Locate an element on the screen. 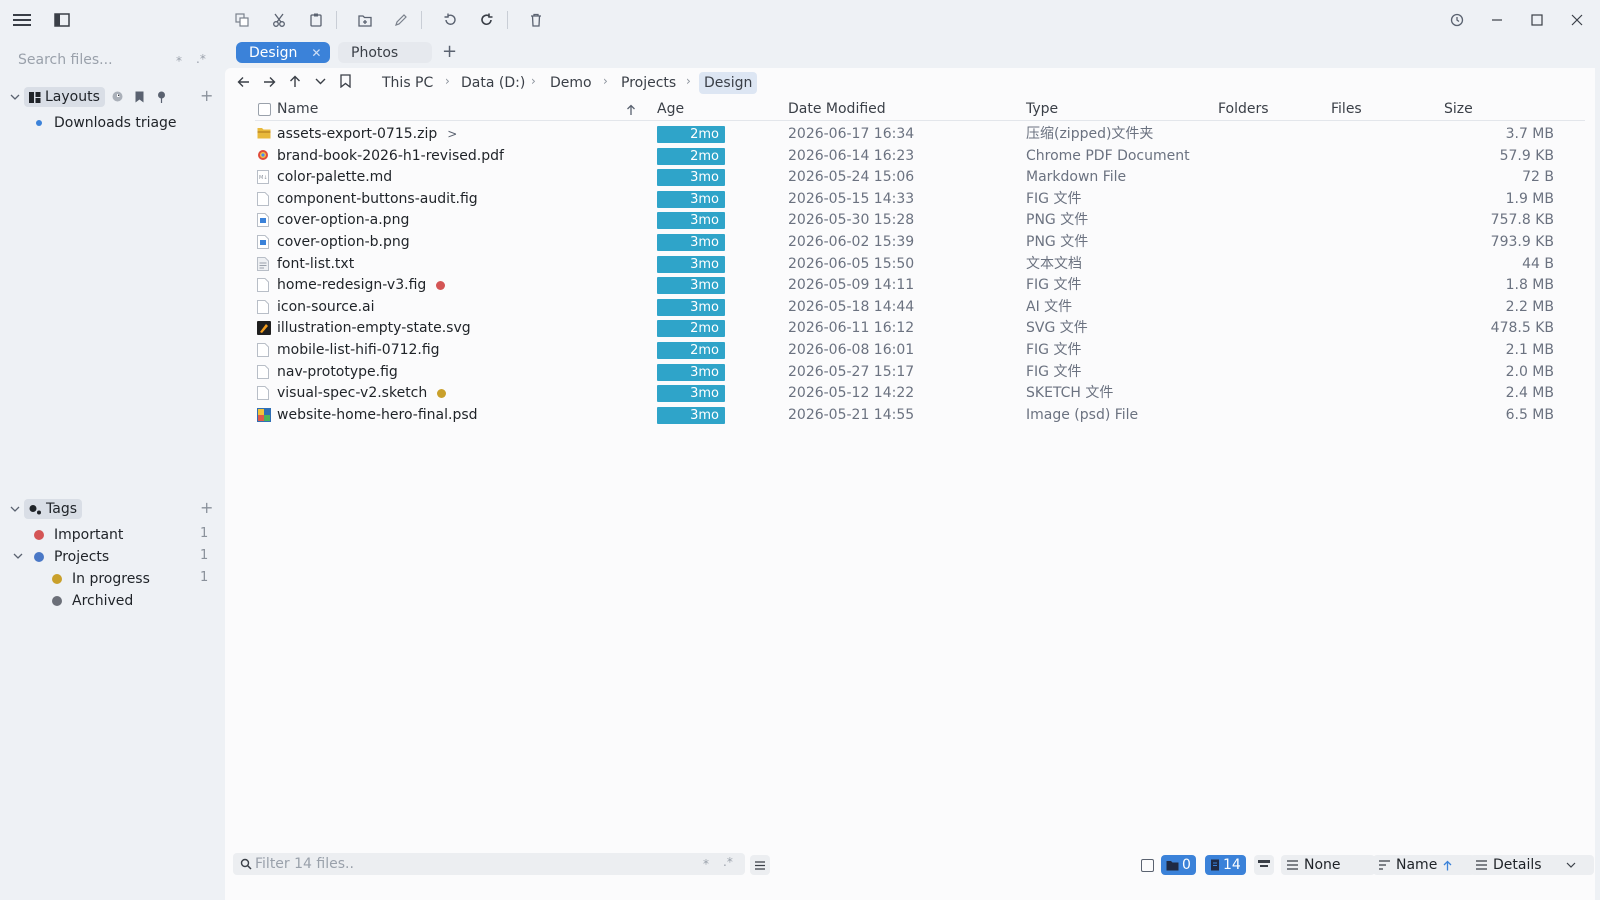  regex-toggle: .* is located at coordinates (201, 59).